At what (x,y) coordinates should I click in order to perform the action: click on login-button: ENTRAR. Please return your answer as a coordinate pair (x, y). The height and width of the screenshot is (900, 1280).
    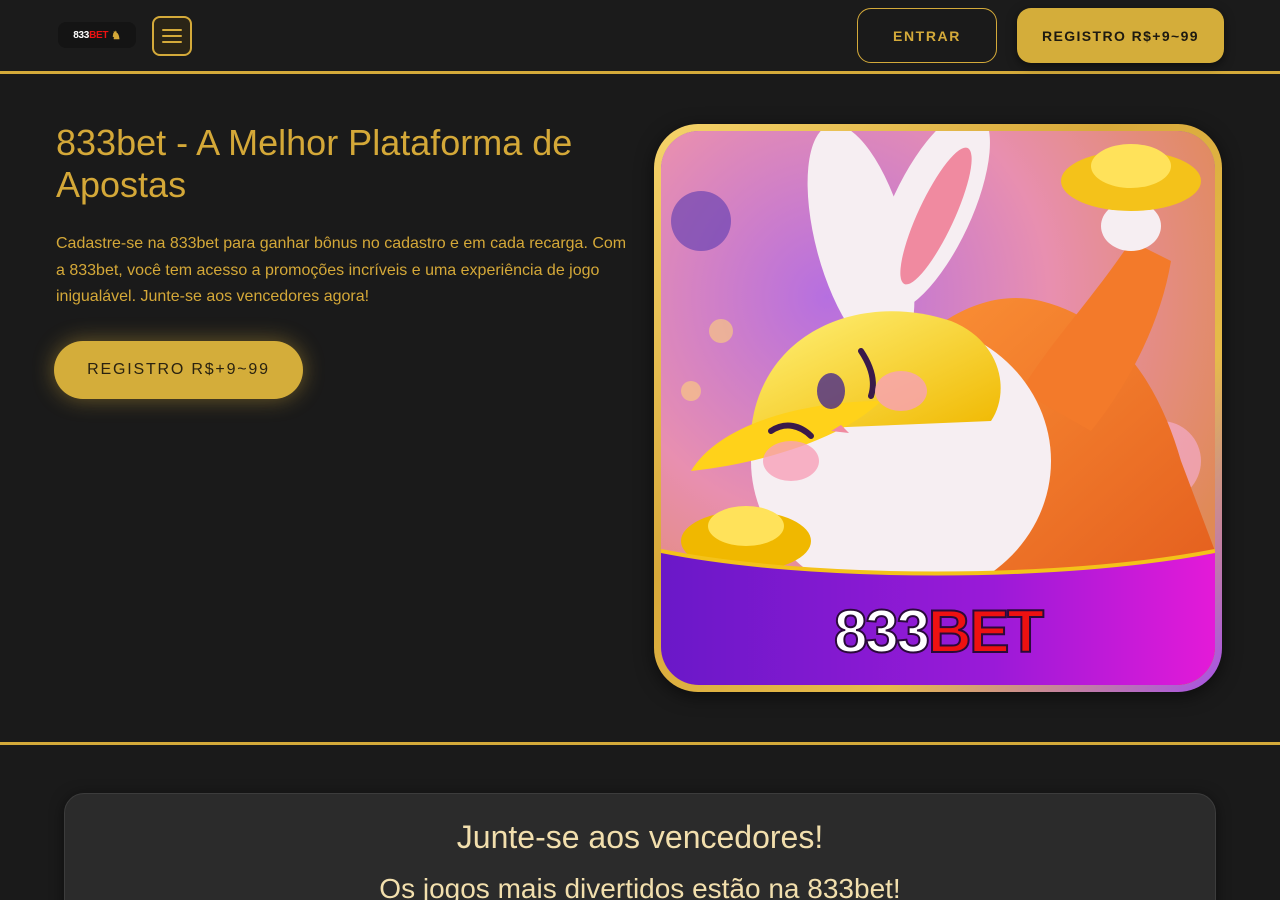
    Looking at the image, I should click on (927, 35).